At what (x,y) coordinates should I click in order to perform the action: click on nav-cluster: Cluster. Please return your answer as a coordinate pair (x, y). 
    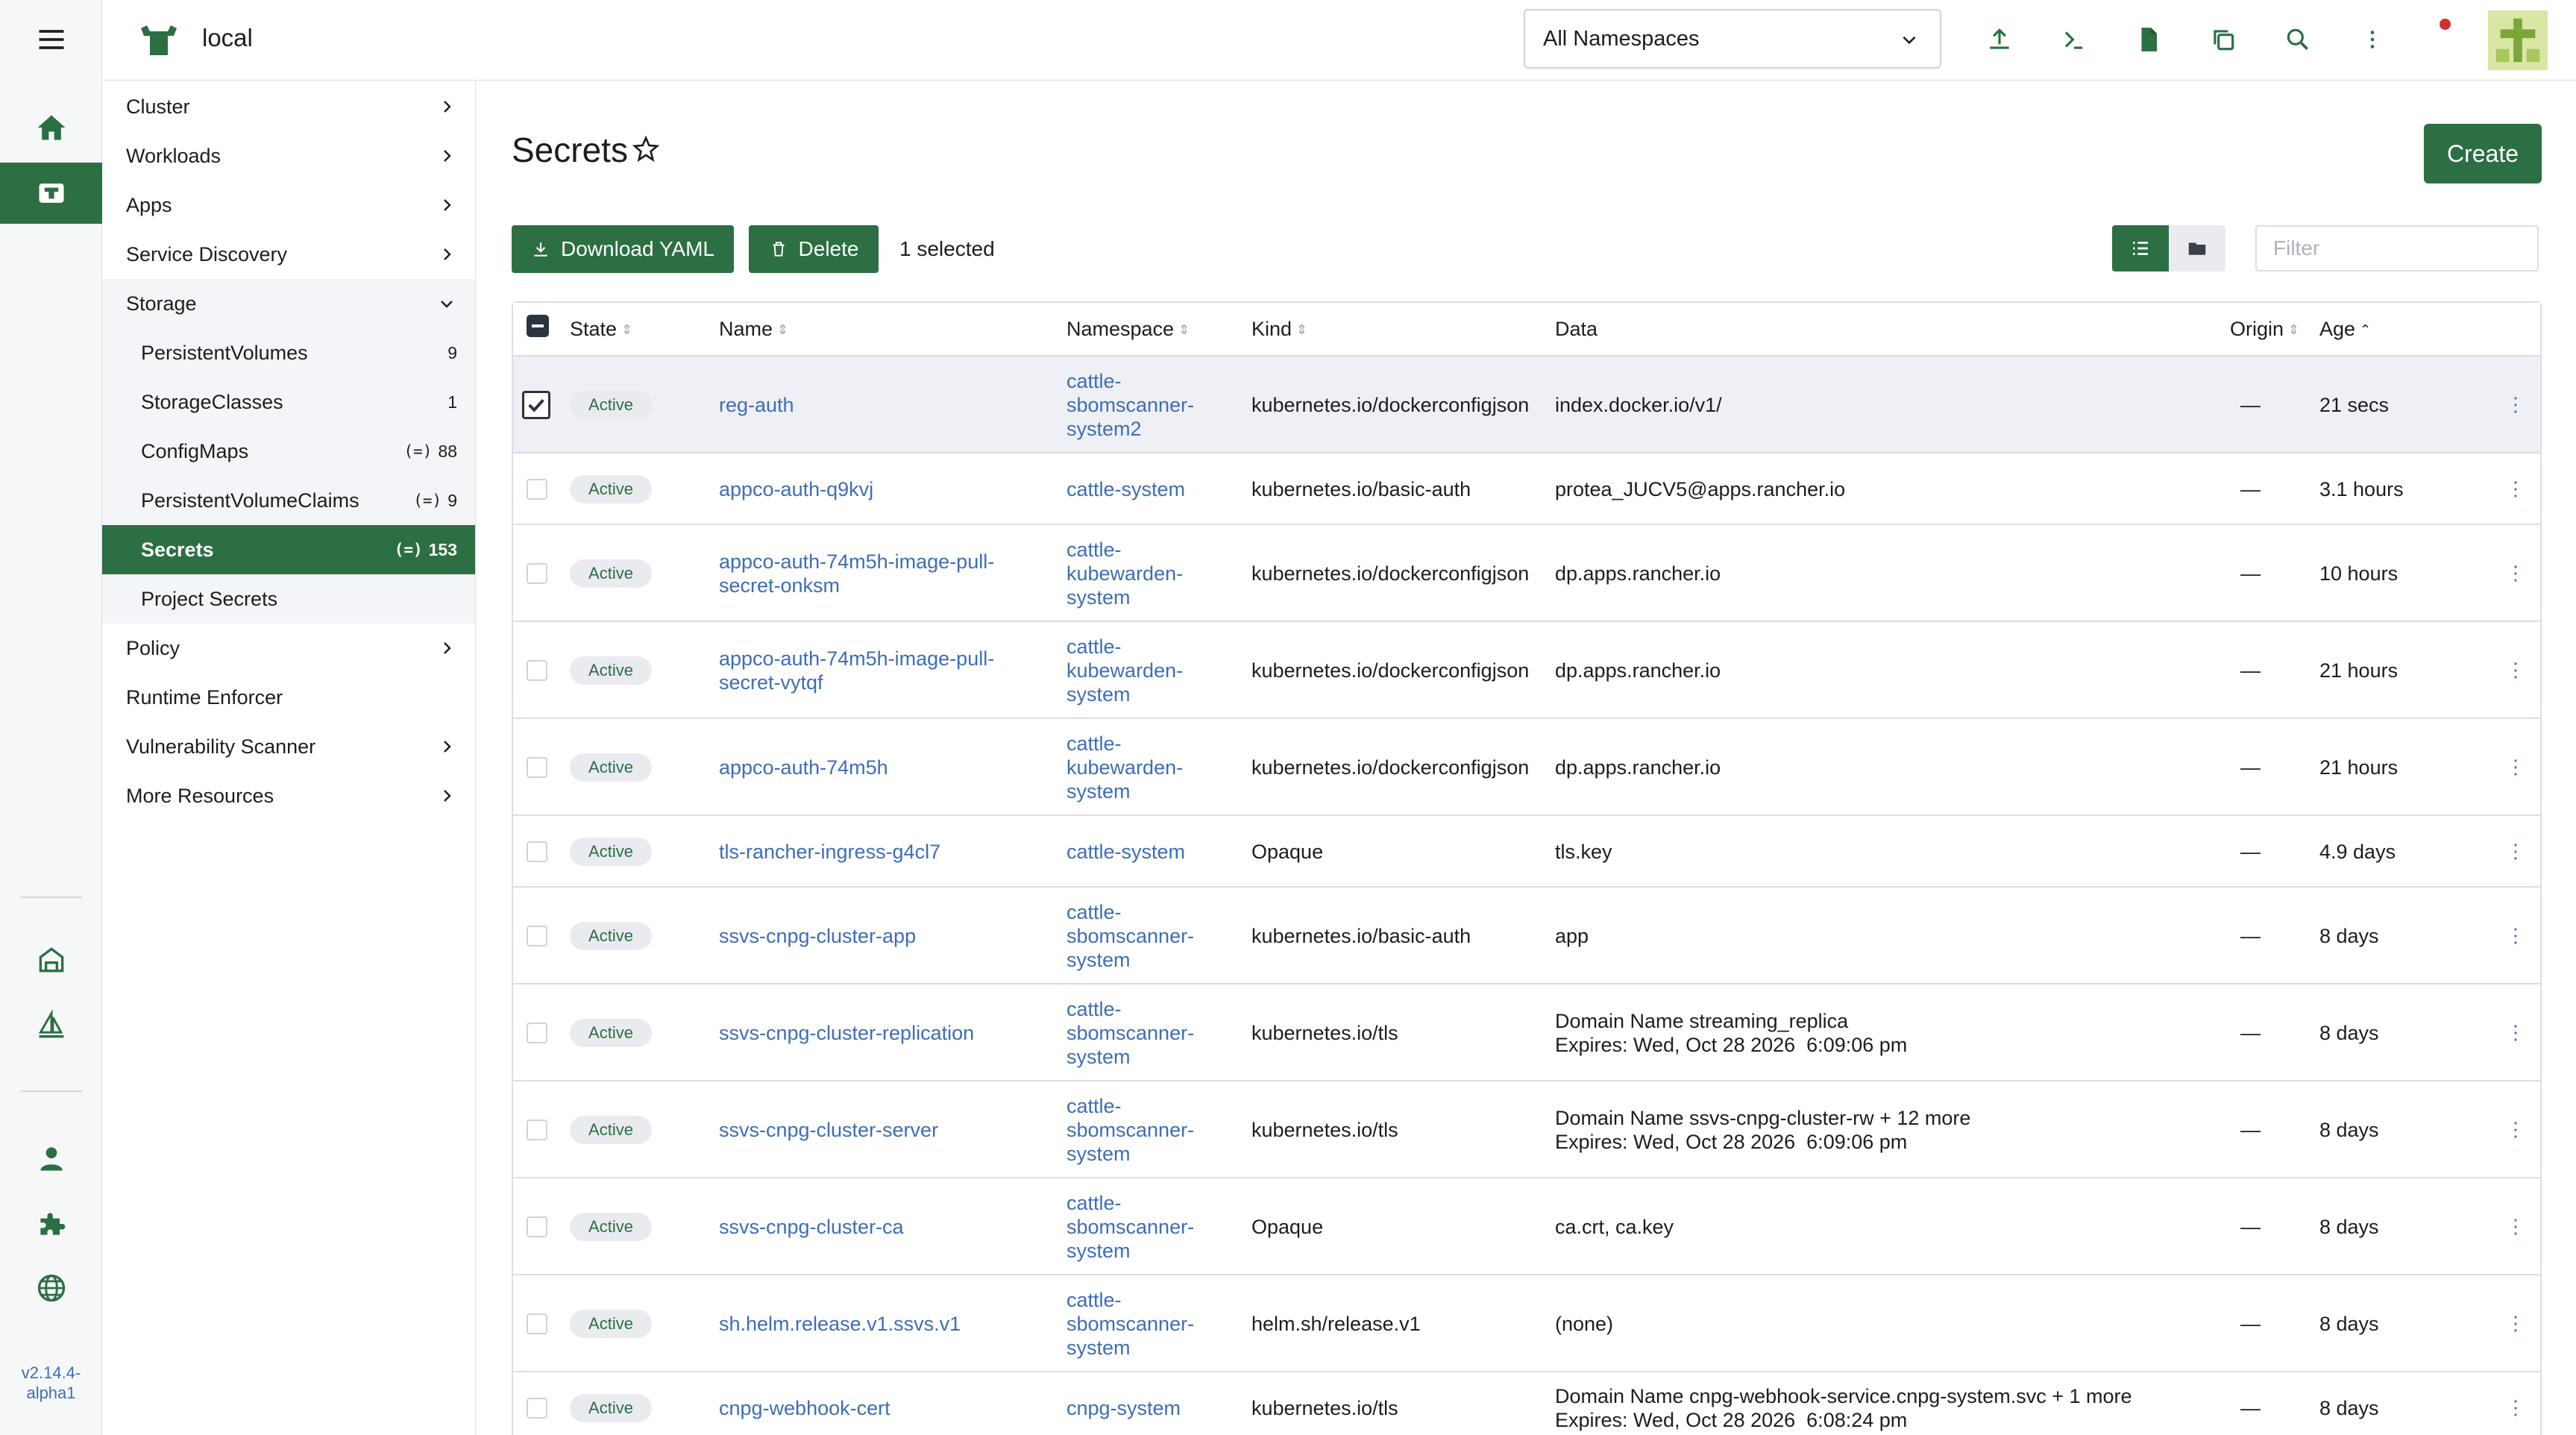
    Looking at the image, I should click on (288, 106).